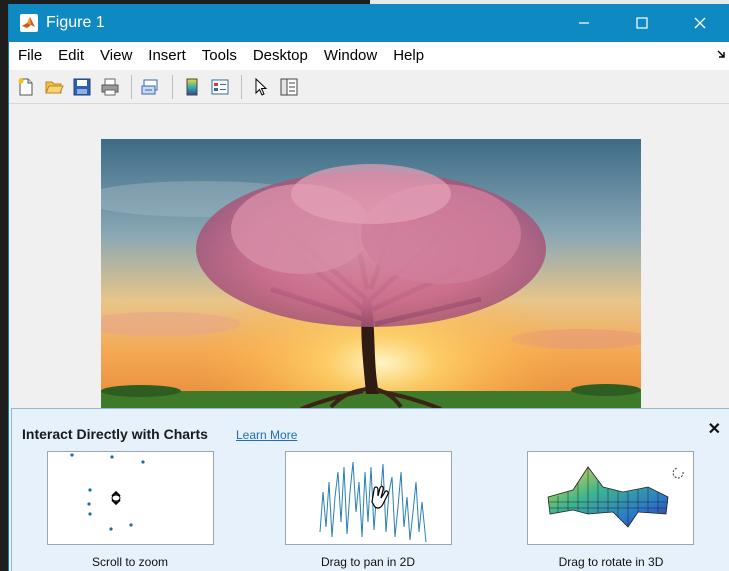  I want to click on print-button, so click(110, 87).